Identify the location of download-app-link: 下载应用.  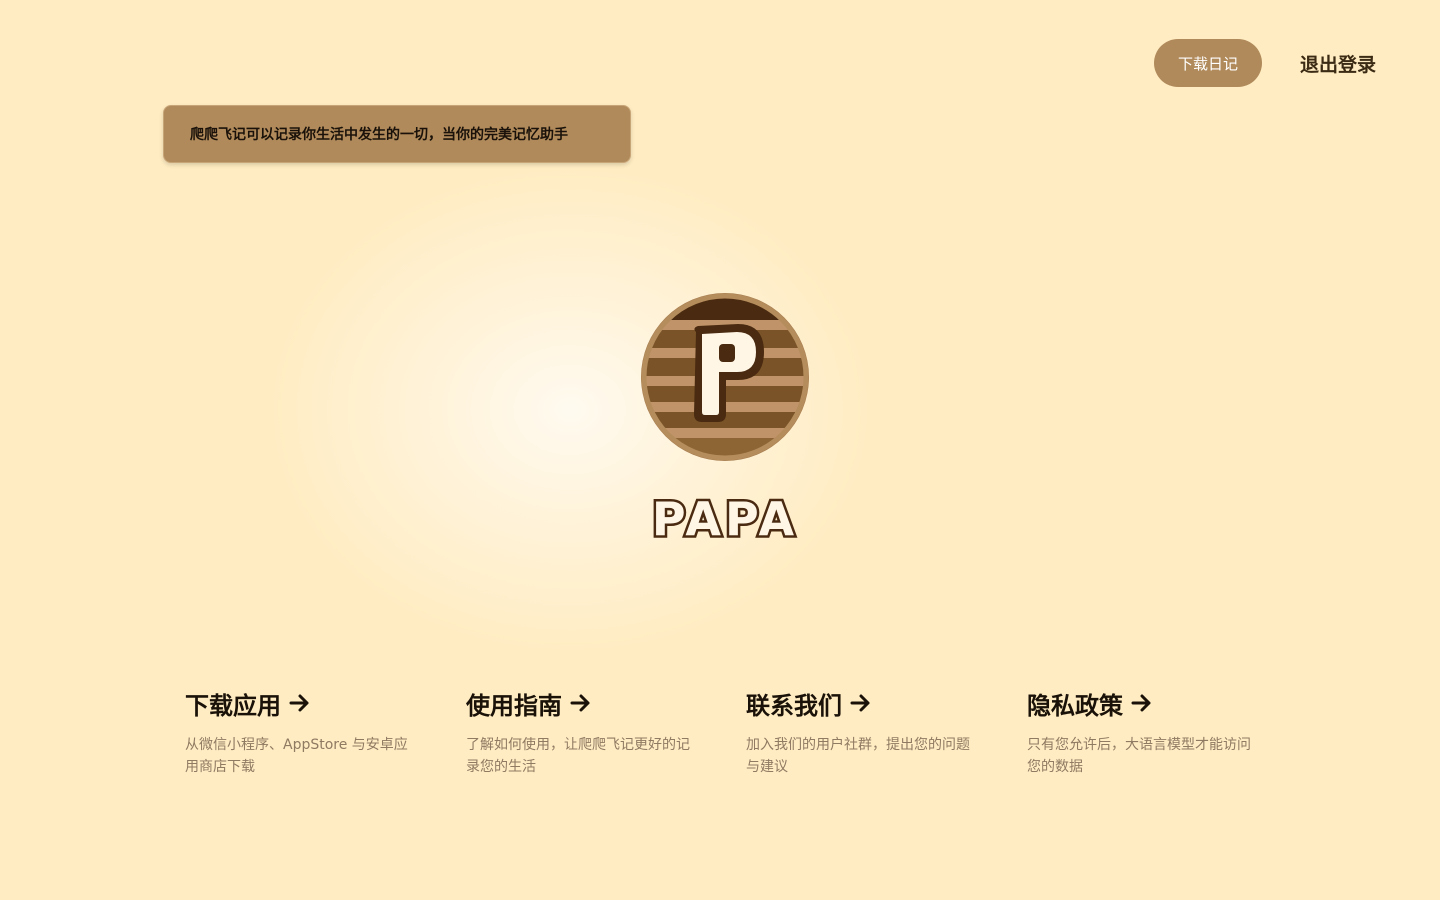
(305, 703).